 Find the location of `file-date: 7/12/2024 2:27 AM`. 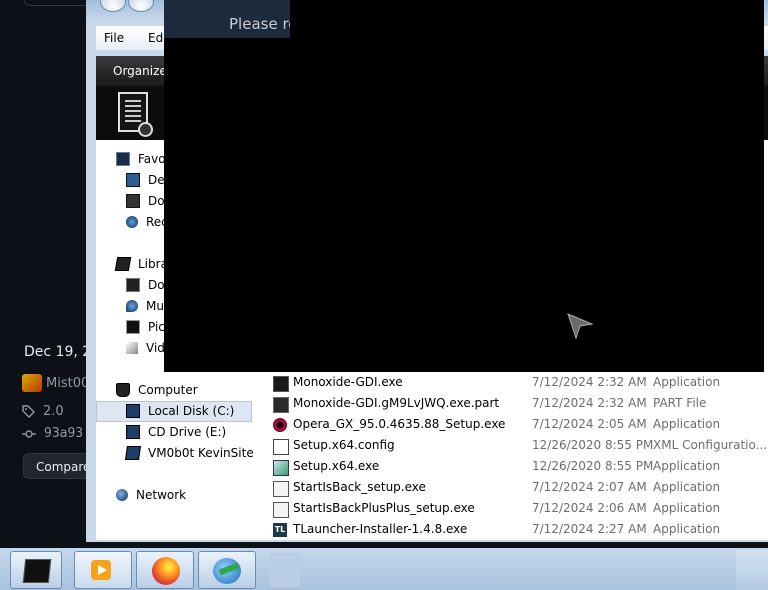

file-date: 7/12/2024 2:27 AM is located at coordinates (589, 529).